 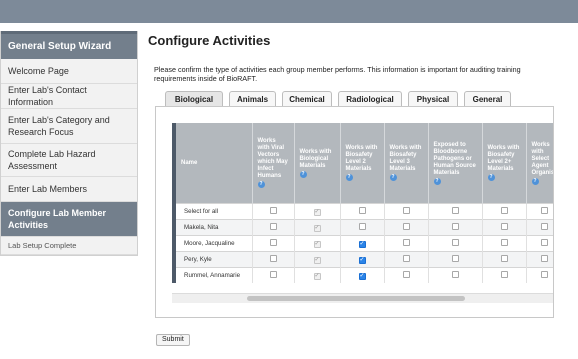 I want to click on sidebar-item-hazard-assessment: Complete Lab Hazard Assessment, so click(x=69, y=160).